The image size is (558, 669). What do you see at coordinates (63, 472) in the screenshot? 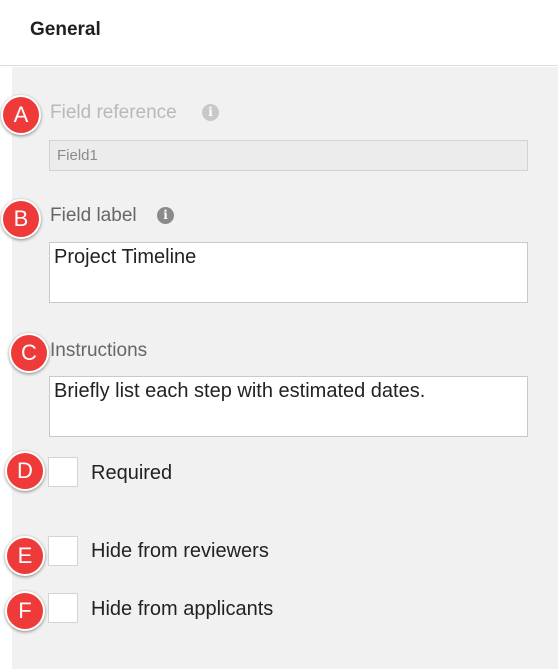
I see `required-checkbox` at bounding box center [63, 472].